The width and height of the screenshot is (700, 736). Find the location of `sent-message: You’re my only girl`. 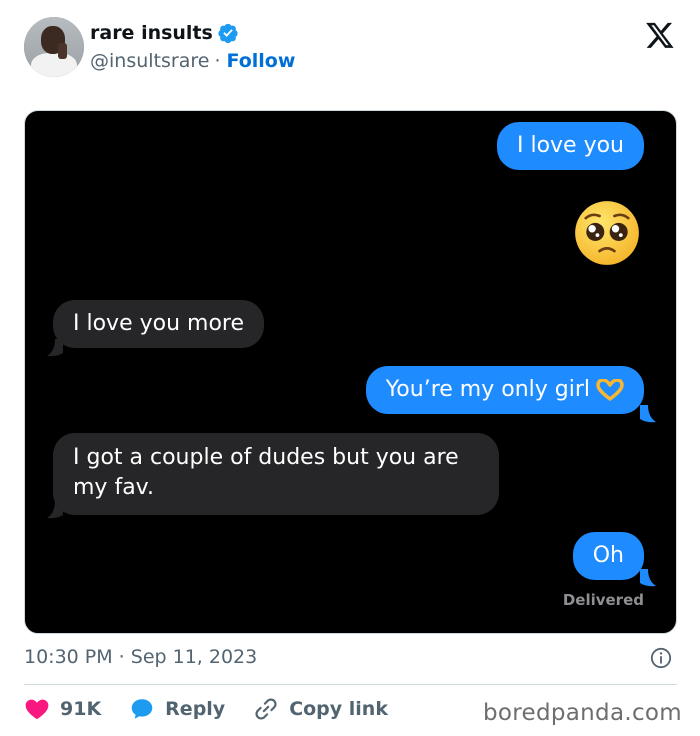

sent-message: You’re my only girl is located at coordinates (504, 390).